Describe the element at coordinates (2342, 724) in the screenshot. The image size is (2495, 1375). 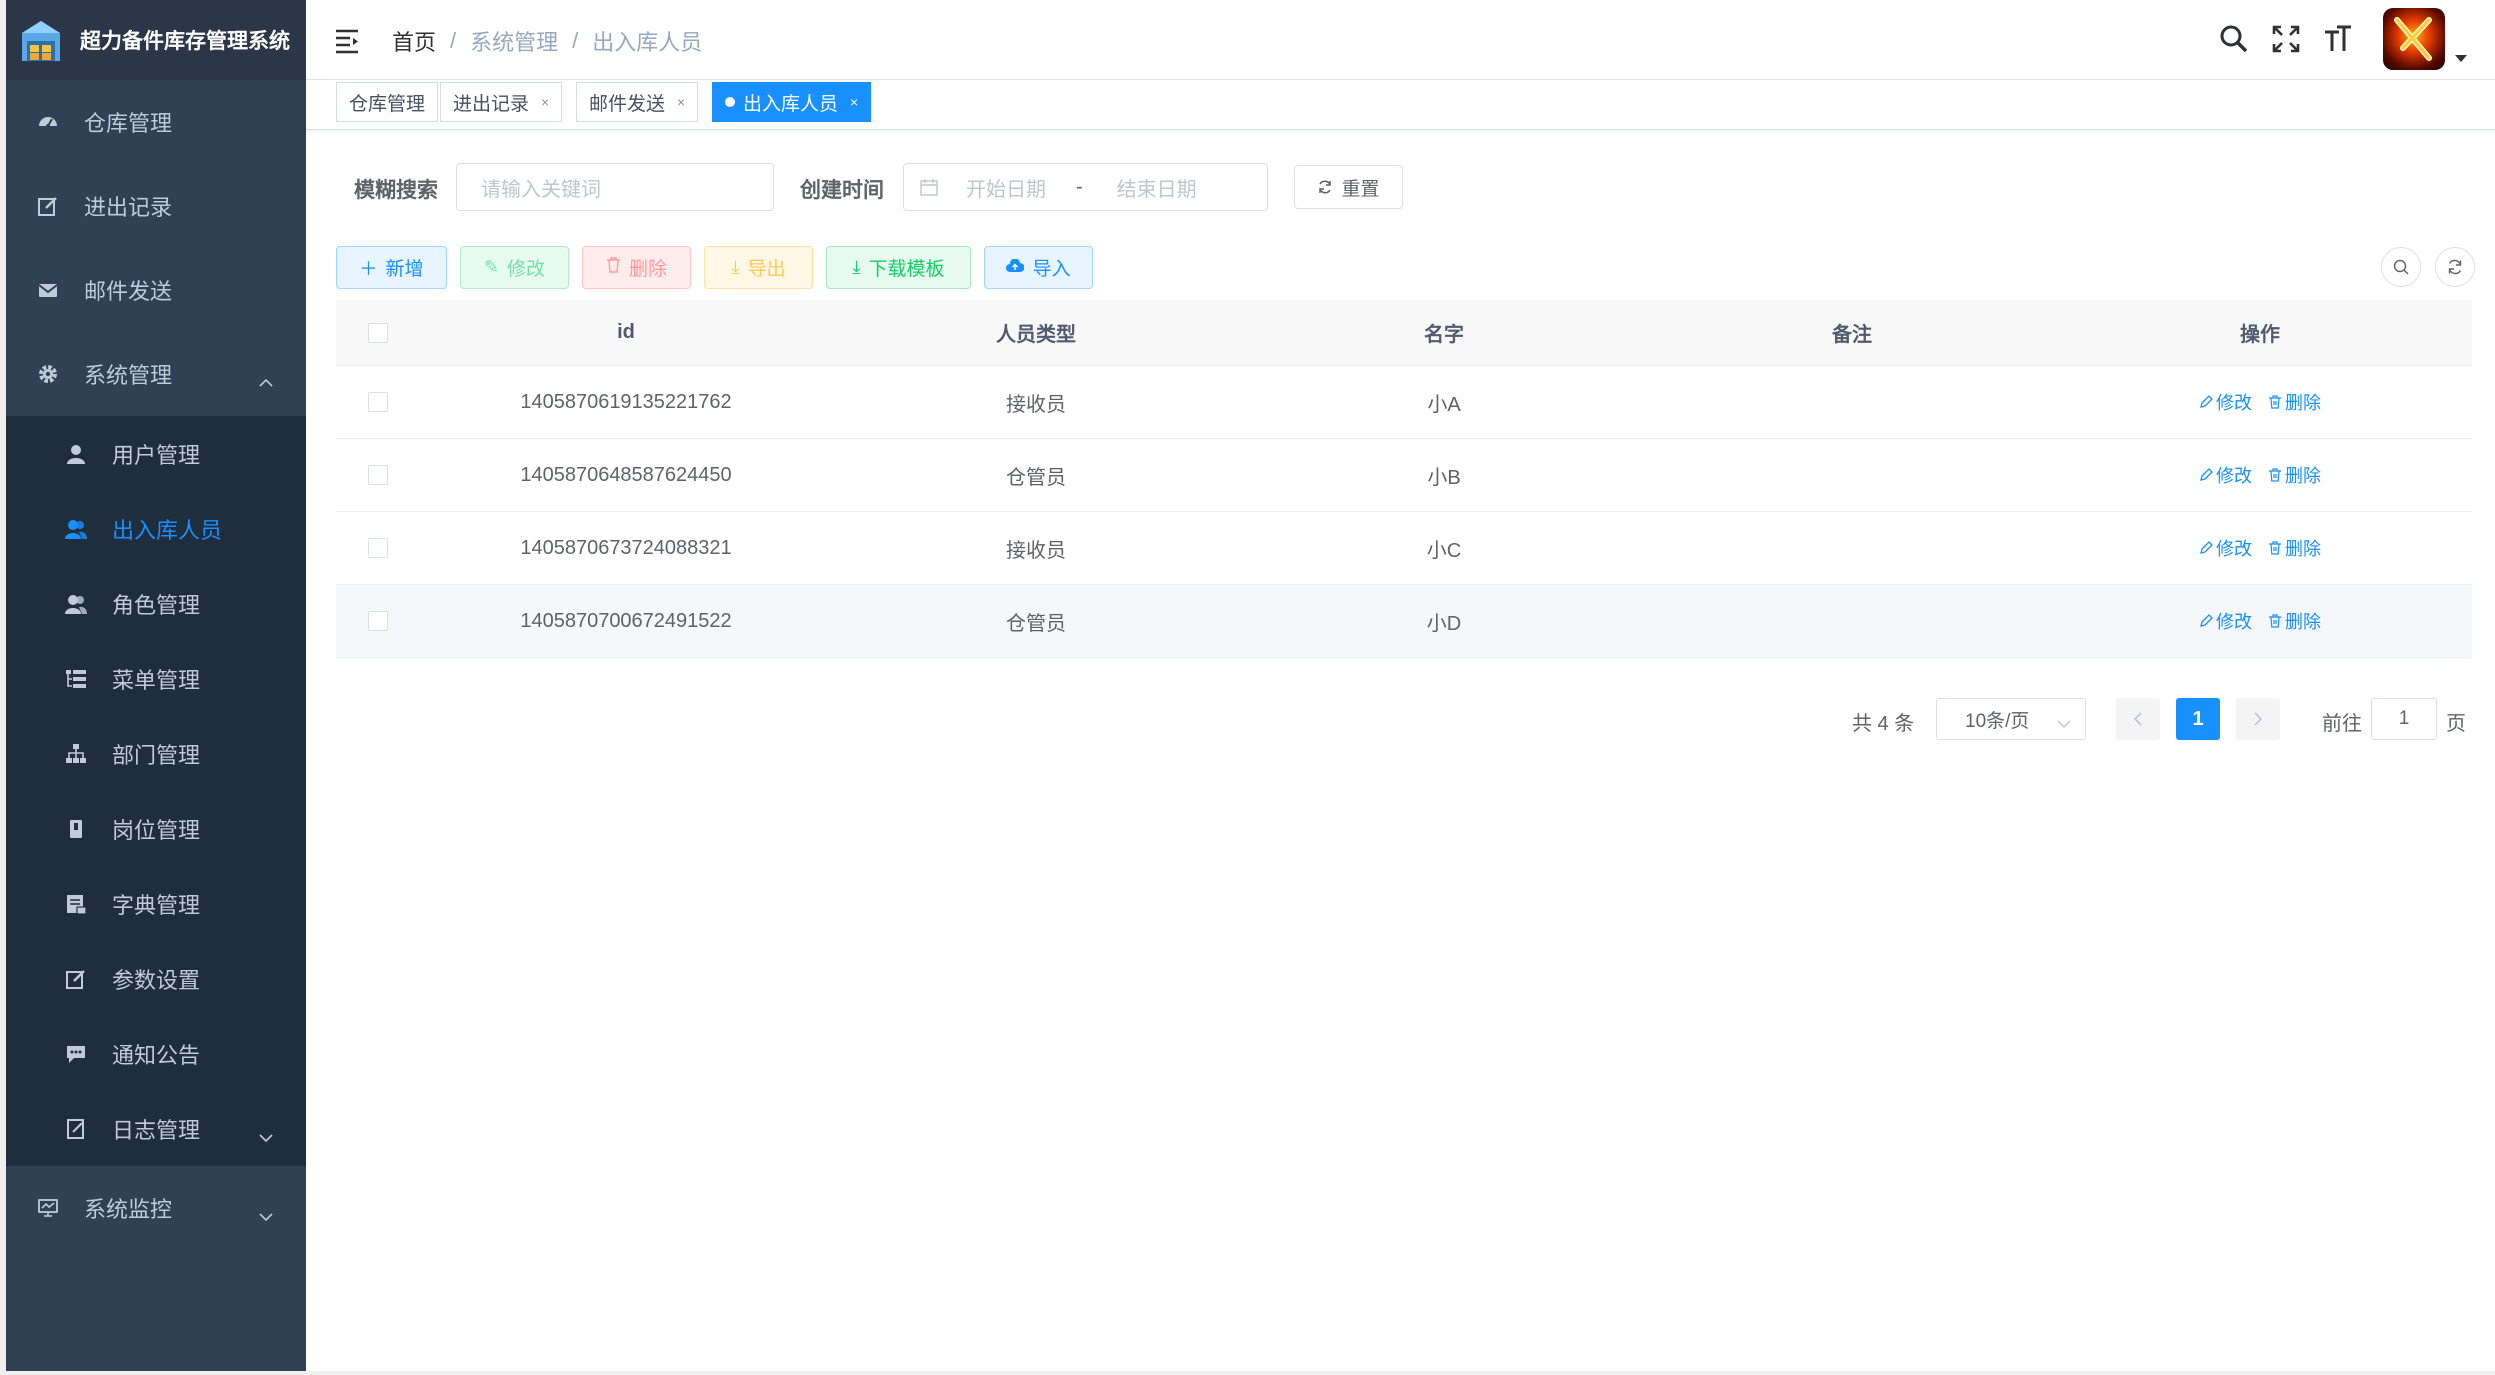
I see `goto-label: 前往` at that location.